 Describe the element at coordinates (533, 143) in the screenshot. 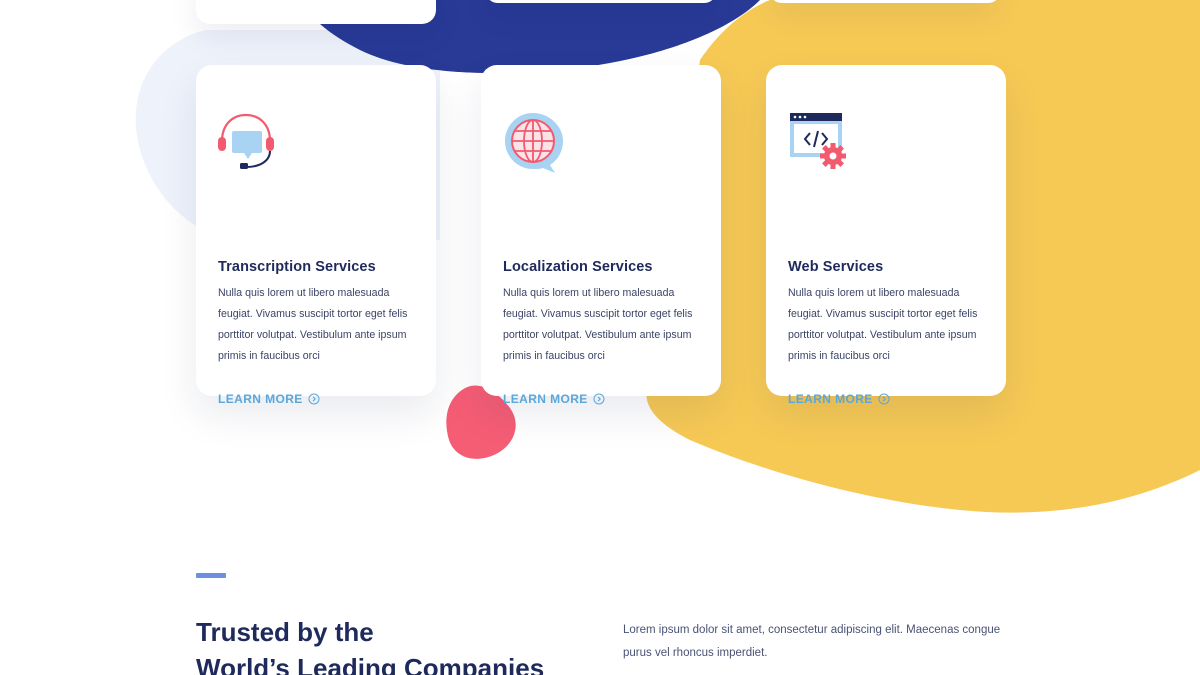

I see `globe-chat-icon` at that location.